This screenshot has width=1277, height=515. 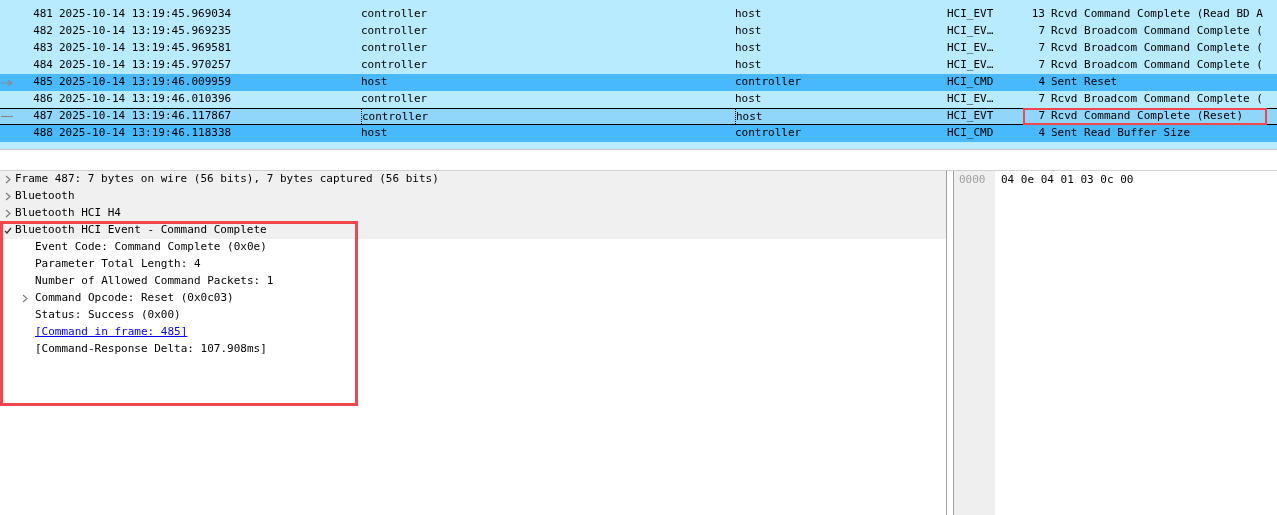 What do you see at coordinates (1156, 14) in the screenshot?
I see `info-cell-text: Rcvd Command Complete (Read BD A` at bounding box center [1156, 14].